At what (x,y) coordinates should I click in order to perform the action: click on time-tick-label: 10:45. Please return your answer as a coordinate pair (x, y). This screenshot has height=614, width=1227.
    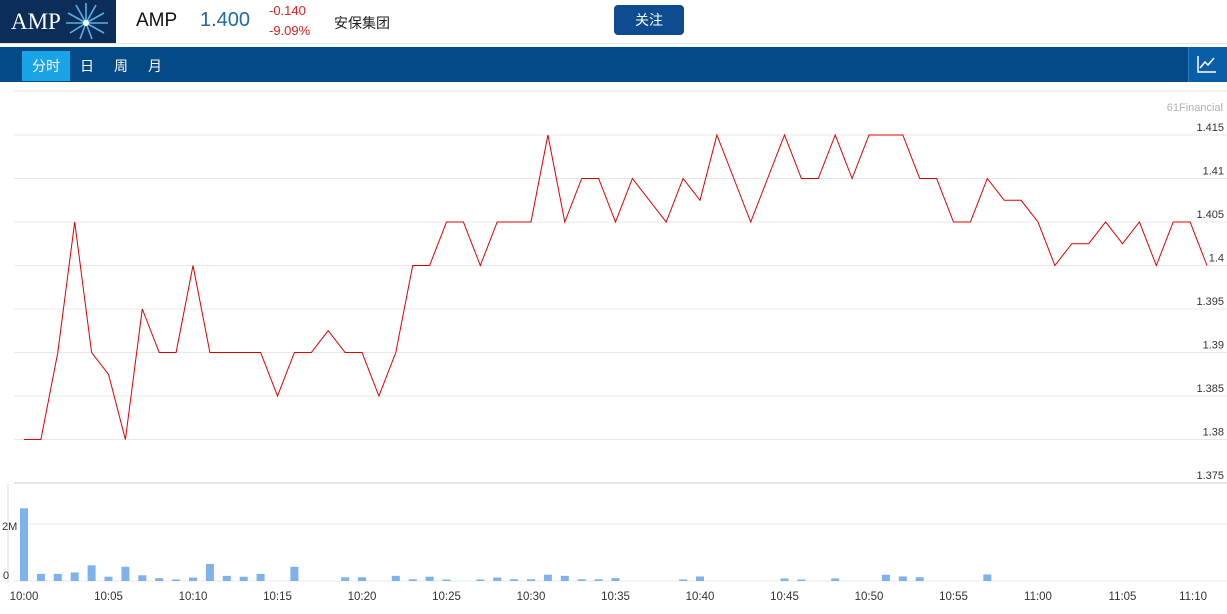
    Looking at the image, I should click on (784, 597).